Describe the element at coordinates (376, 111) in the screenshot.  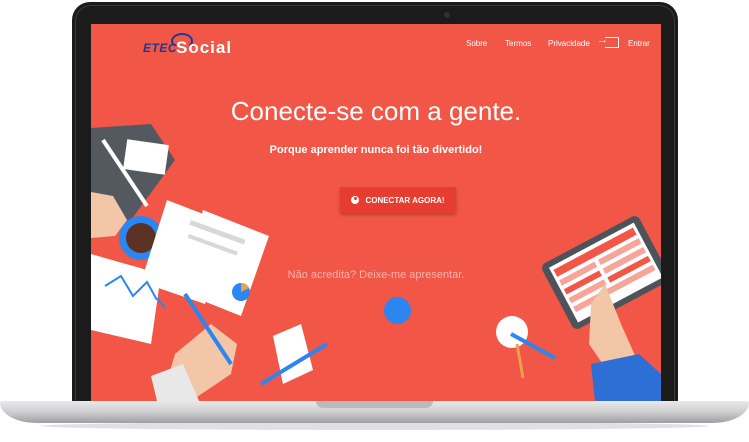
I see `hero-title: Conecte-se com a gente.` at that location.